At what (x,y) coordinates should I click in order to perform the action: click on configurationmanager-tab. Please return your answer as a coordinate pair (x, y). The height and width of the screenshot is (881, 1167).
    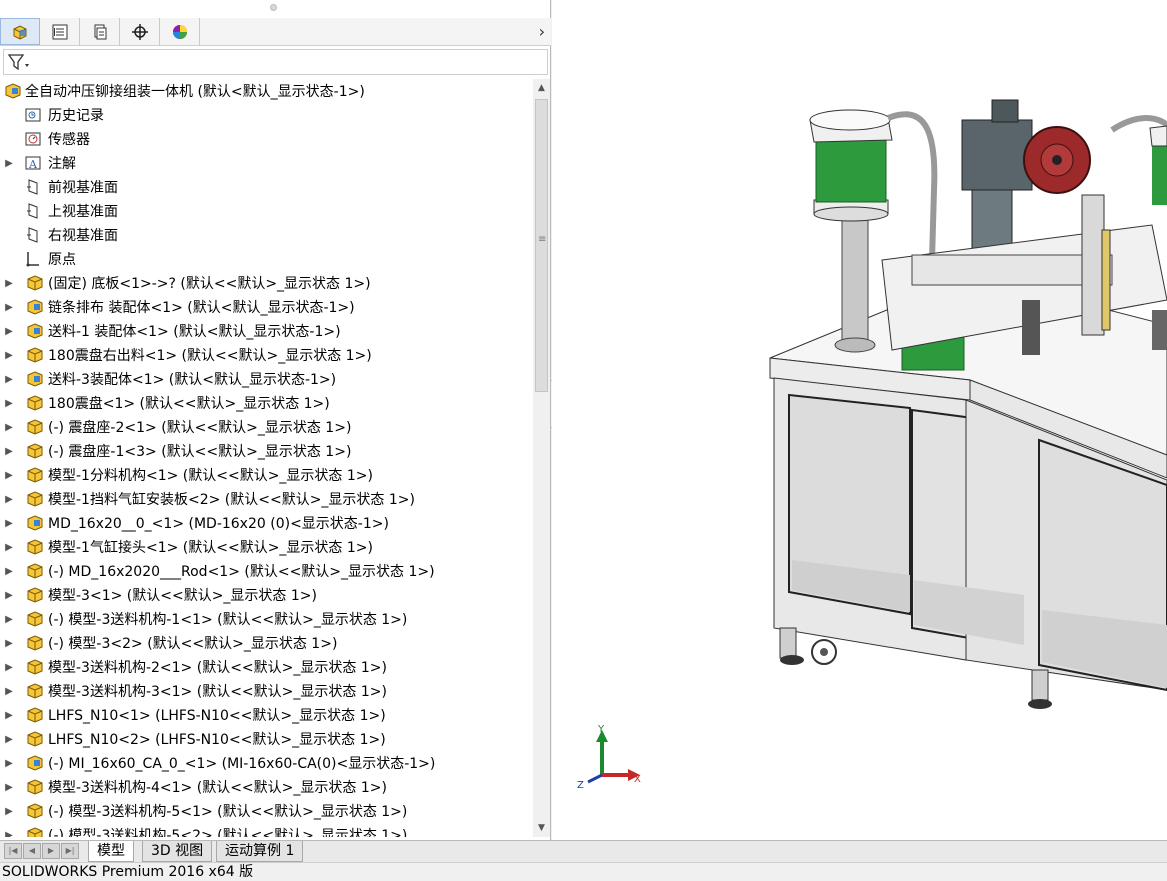
    Looking at the image, I should click on (100, 31).